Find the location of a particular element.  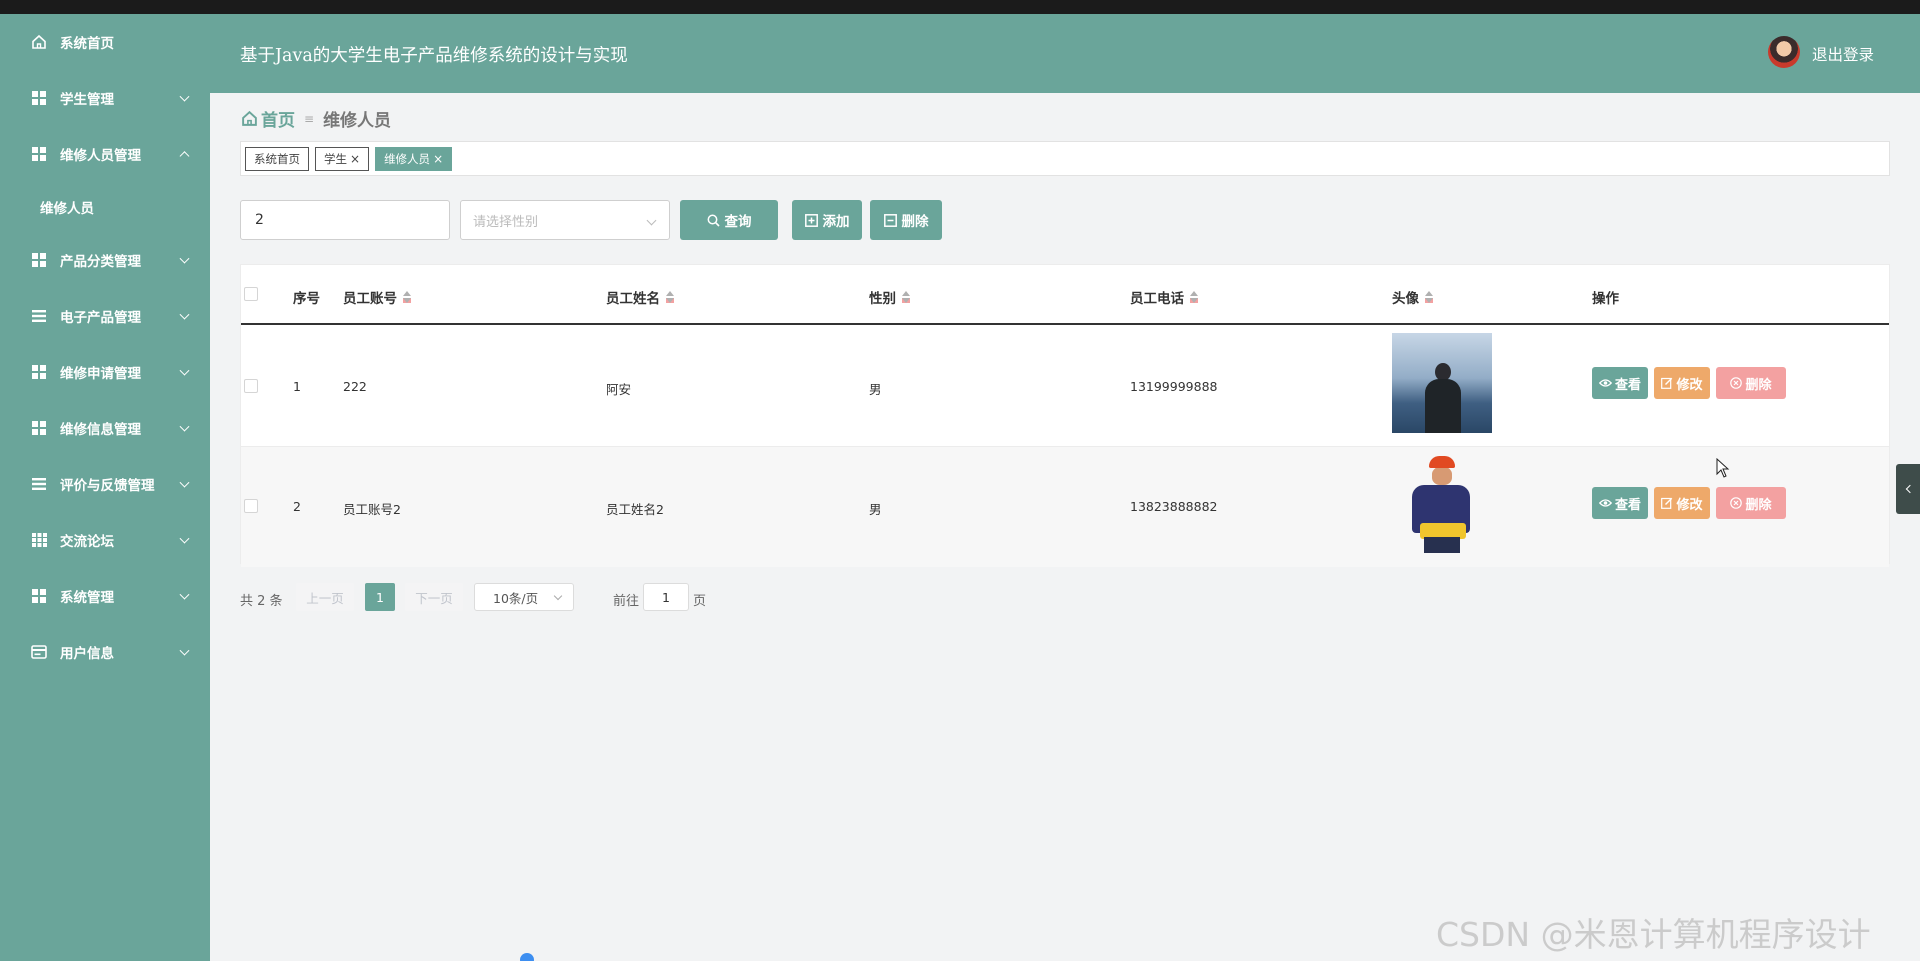

eye-icon is located at coordinates (1605, 503).